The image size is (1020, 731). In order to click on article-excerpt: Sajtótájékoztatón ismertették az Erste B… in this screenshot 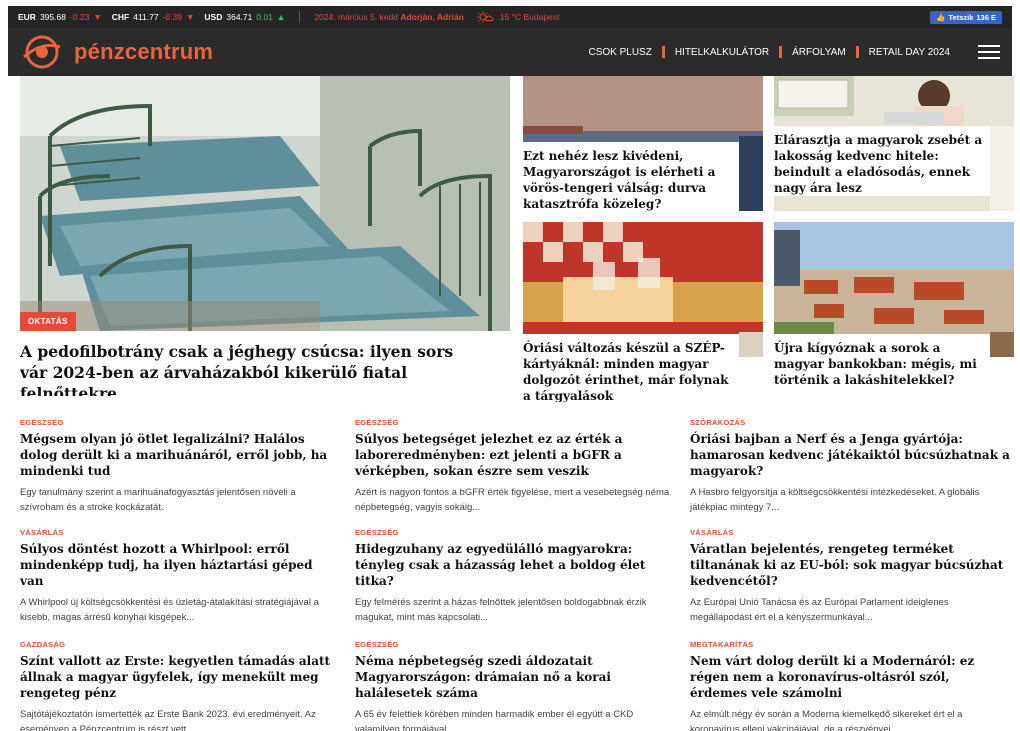, I will do `click(168, 720)`.